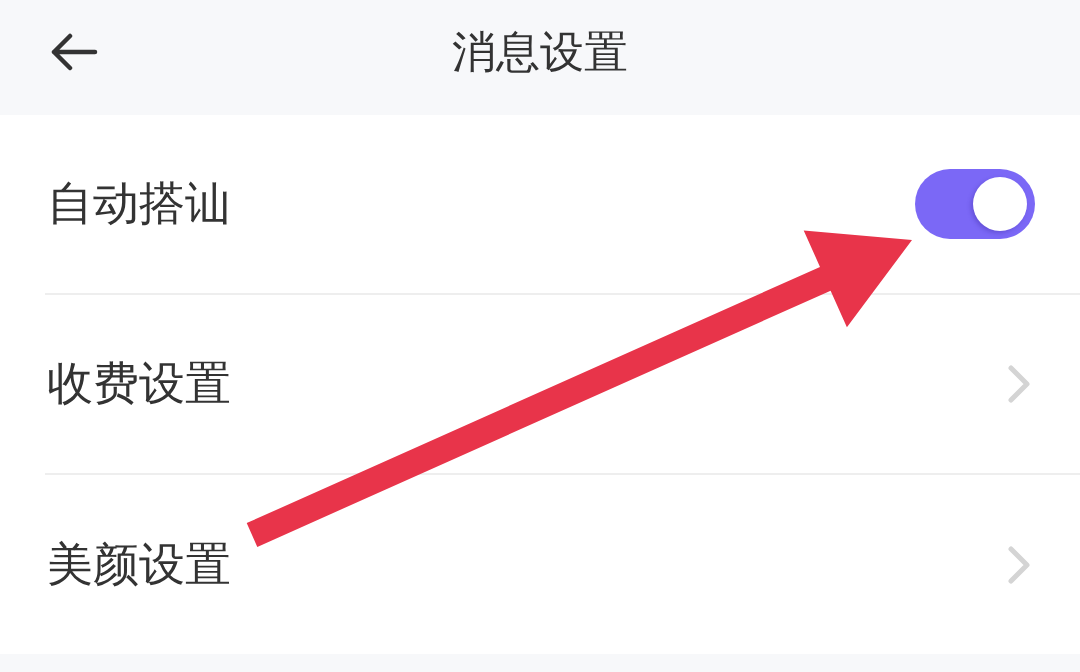 Image resolution: width=1080 pixels, height=672 pixels. What do you see at coordinates (139, 564) in the screenshot?
I see `setting-label: 美颜设置` at bounding box center [139, 564].